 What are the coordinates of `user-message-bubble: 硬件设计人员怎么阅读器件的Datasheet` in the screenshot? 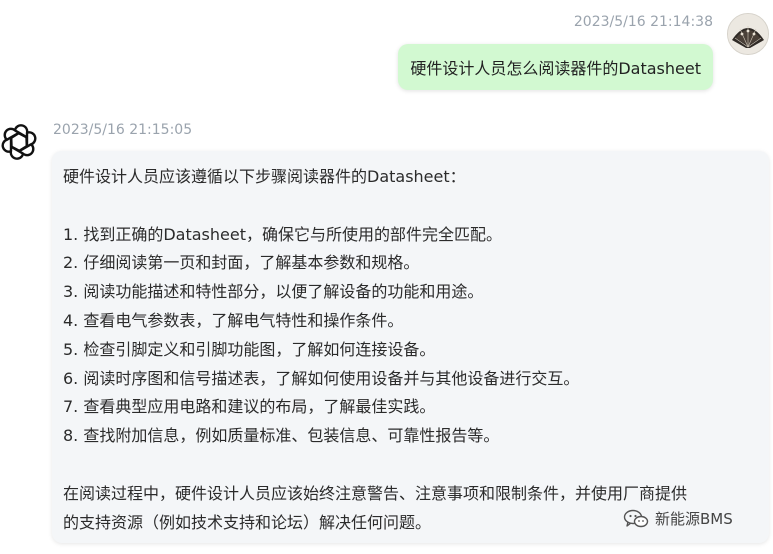 It's located at (555, 67).